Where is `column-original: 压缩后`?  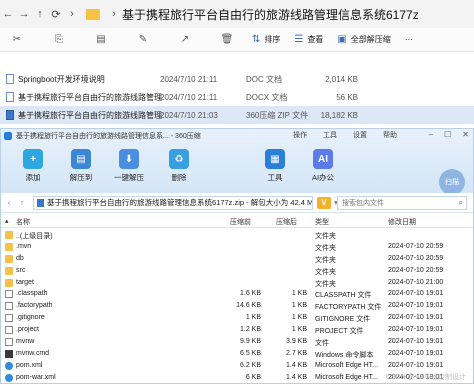 column-original: 压缩后 is located at coordinates (286, 222).